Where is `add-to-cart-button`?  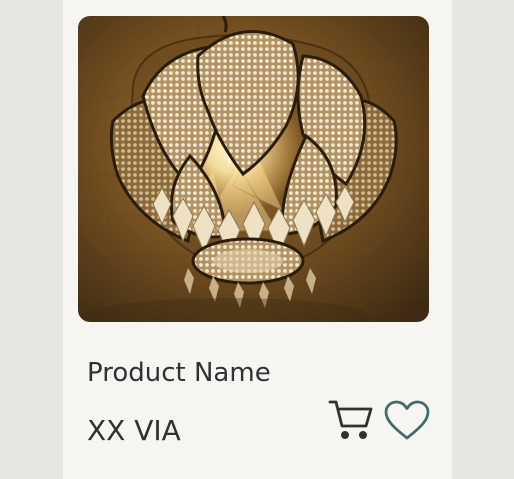
add-to-cart-button is located at coordinates (351, 420).